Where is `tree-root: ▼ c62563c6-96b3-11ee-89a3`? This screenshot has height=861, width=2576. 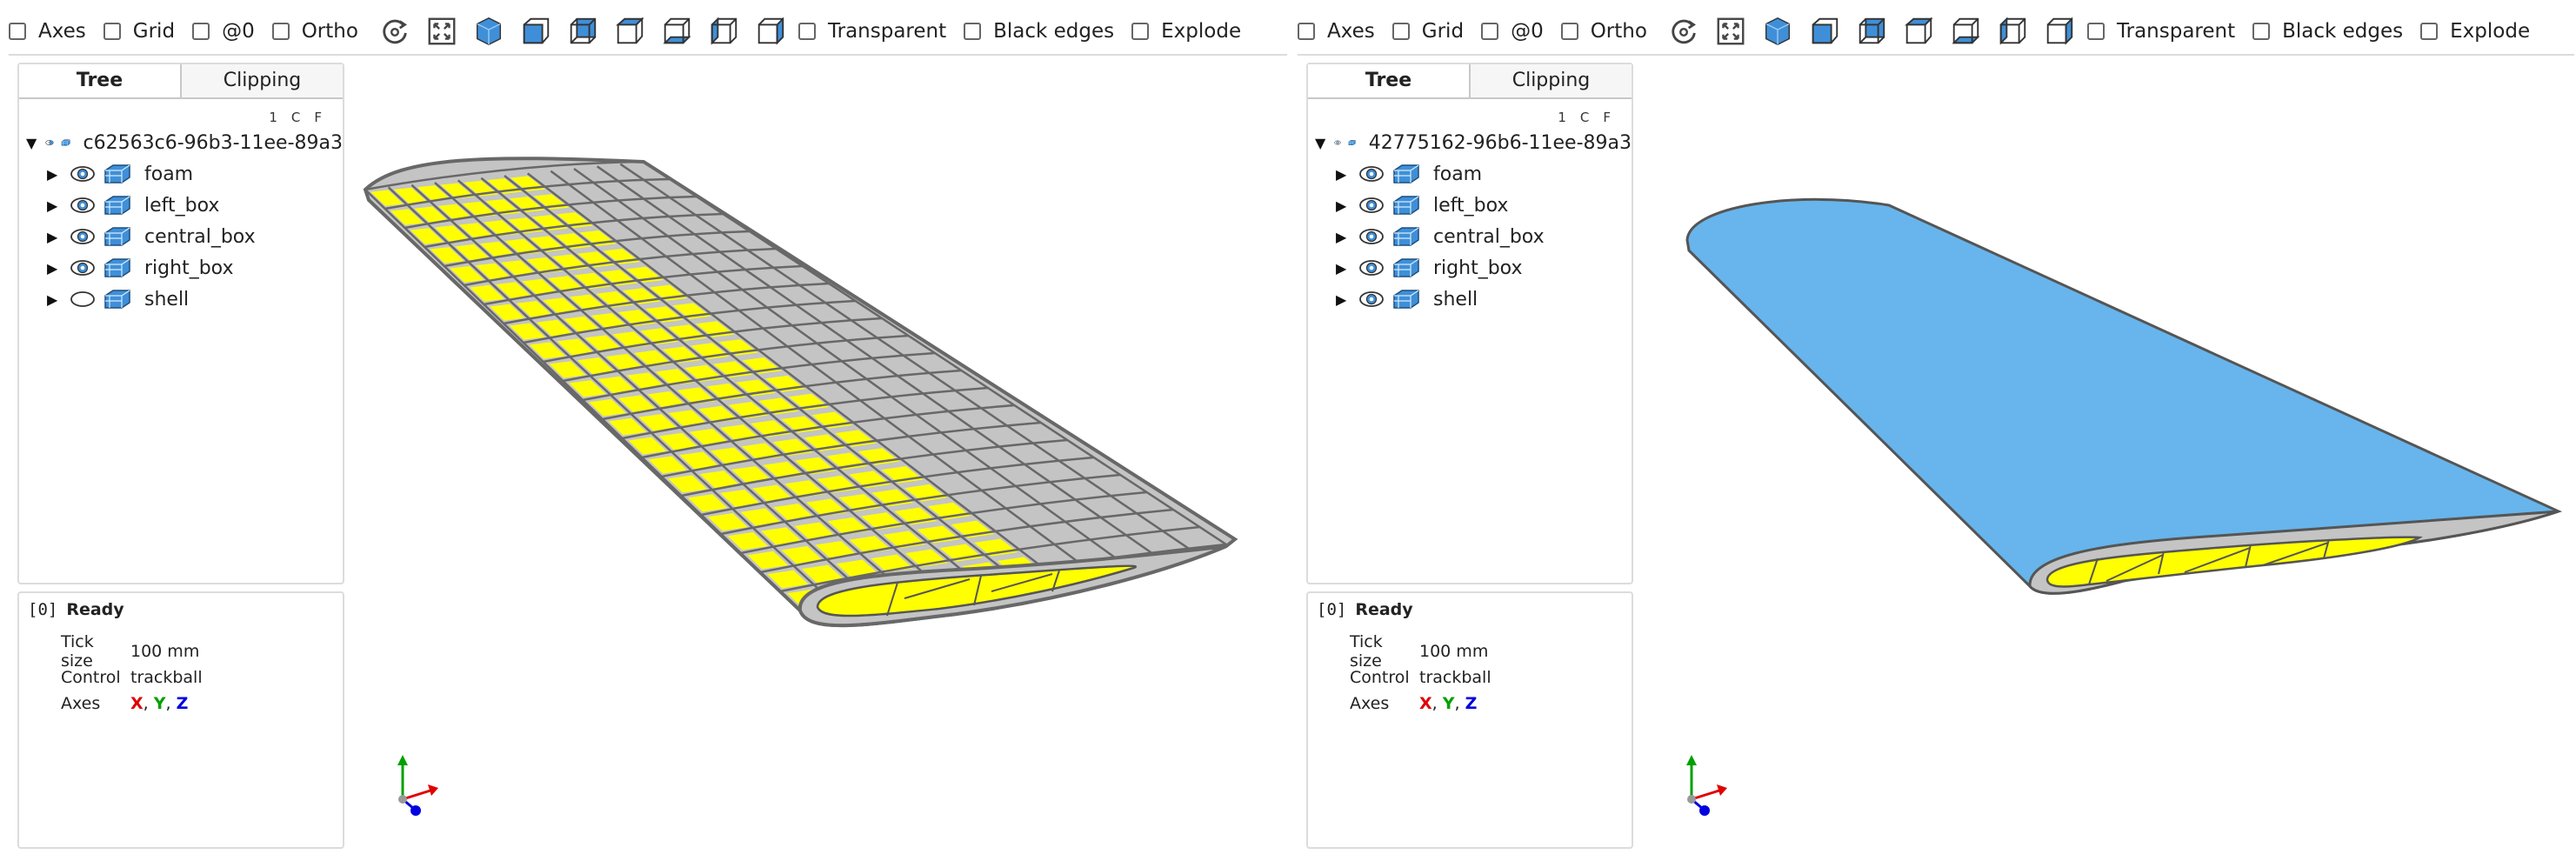 tree-root: ▼ c62563c6-96b3-11ee-89a3 is located at coordinates (181, 142).